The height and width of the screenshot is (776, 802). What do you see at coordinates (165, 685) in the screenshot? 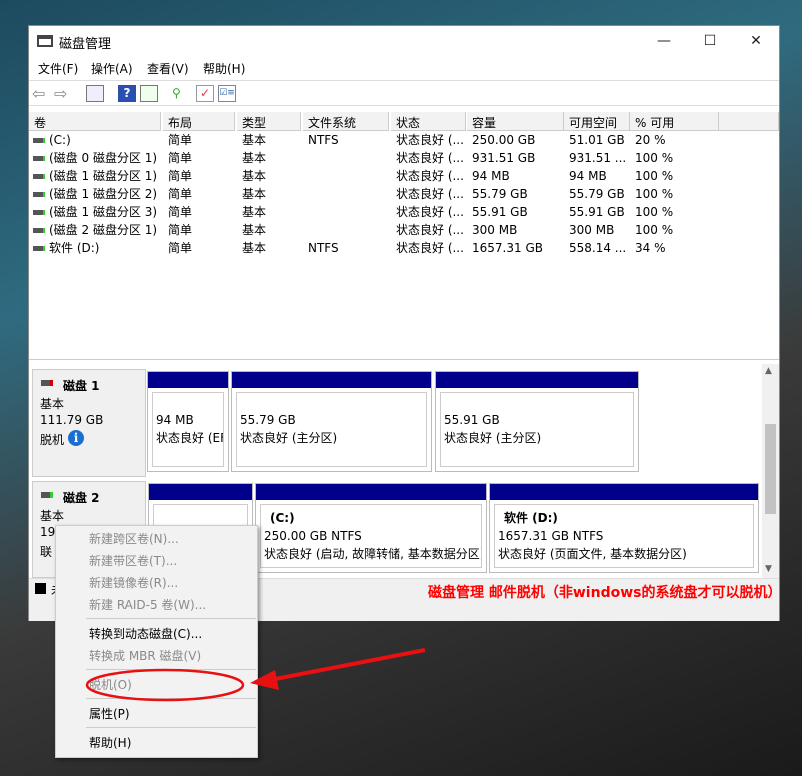
I see `highlight-ellipse` at bounding box center [165, 685].